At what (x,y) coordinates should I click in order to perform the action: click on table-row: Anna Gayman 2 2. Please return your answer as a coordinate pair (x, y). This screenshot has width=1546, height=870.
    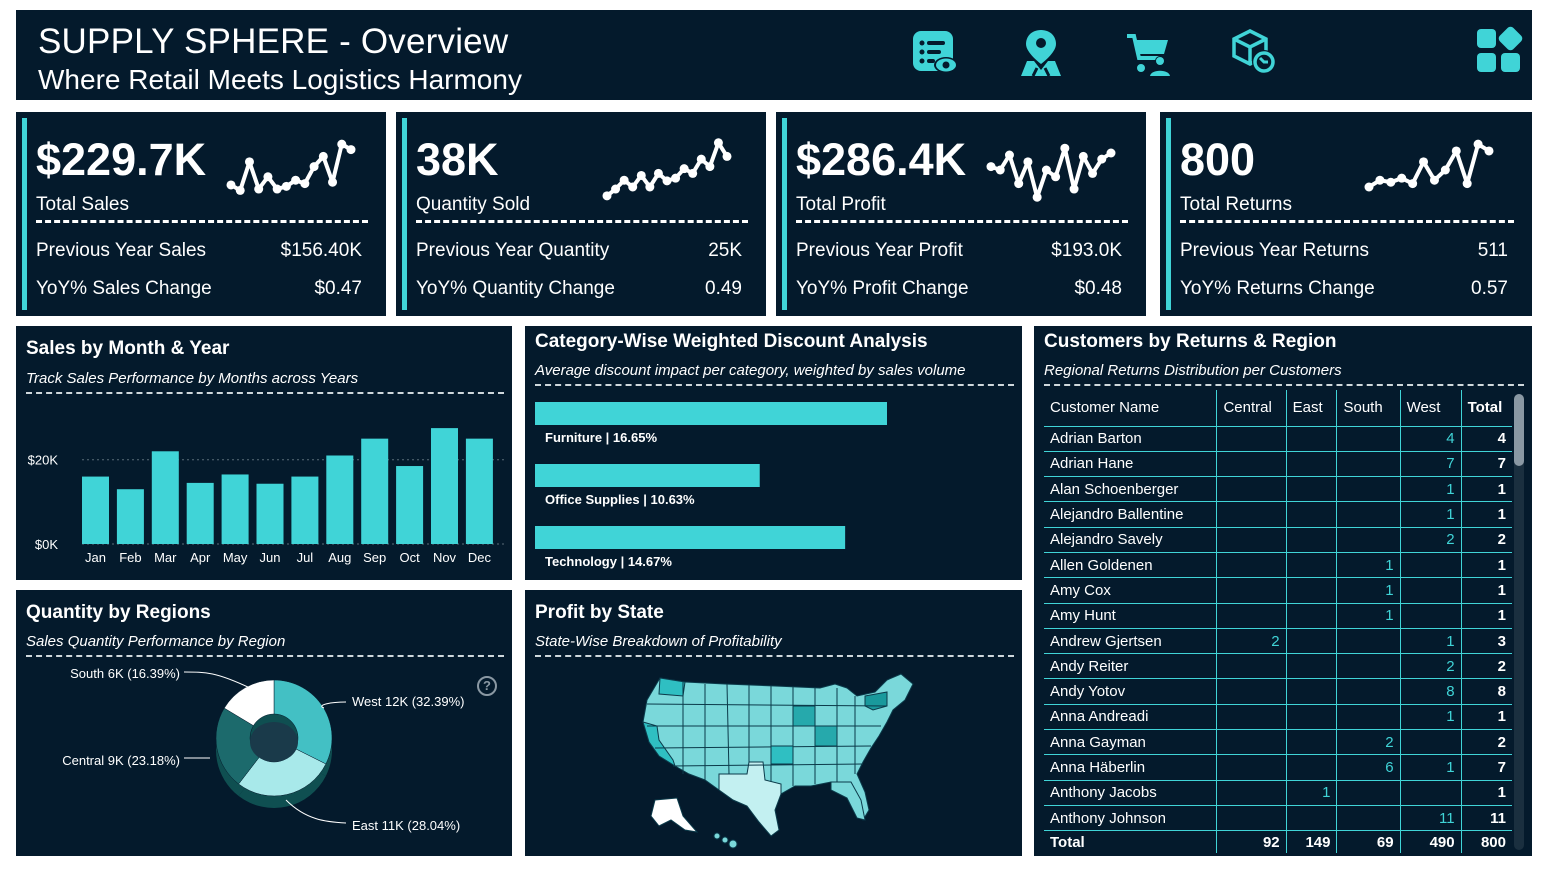
    Looking at the image, I should click on (1278, 742).